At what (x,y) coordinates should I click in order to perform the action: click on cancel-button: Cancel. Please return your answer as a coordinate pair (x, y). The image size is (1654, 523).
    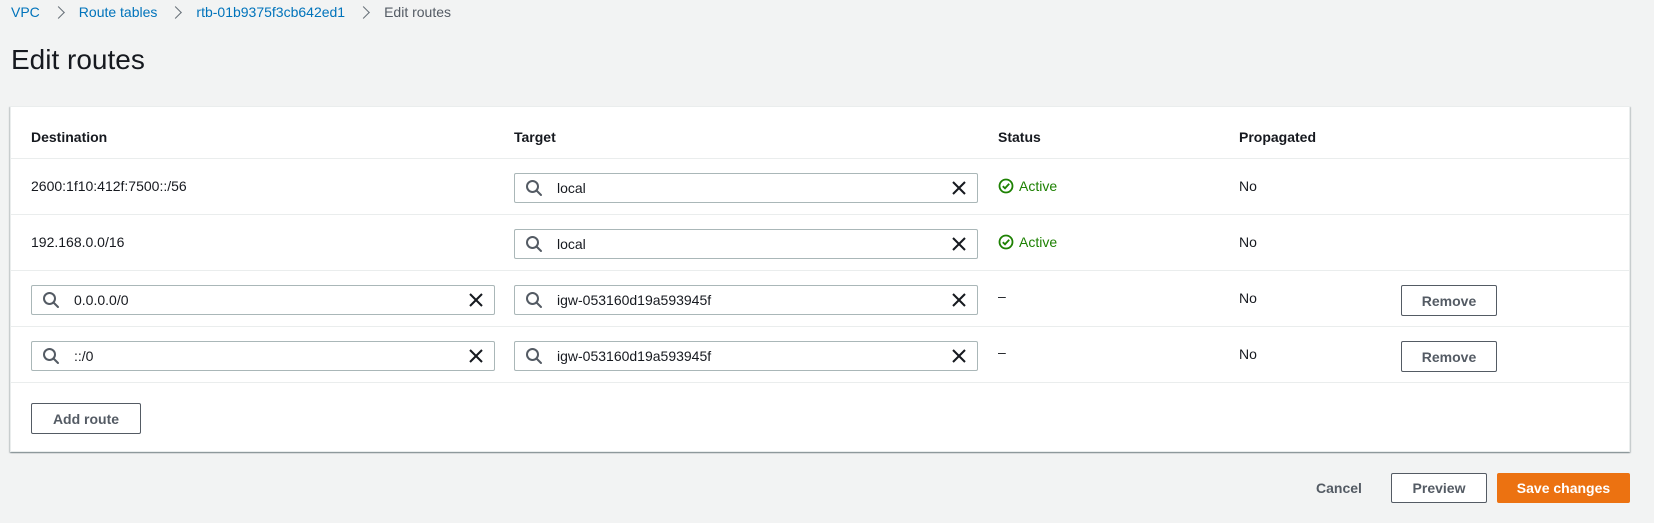
    Looking at the image, I should click on (1339, 488).